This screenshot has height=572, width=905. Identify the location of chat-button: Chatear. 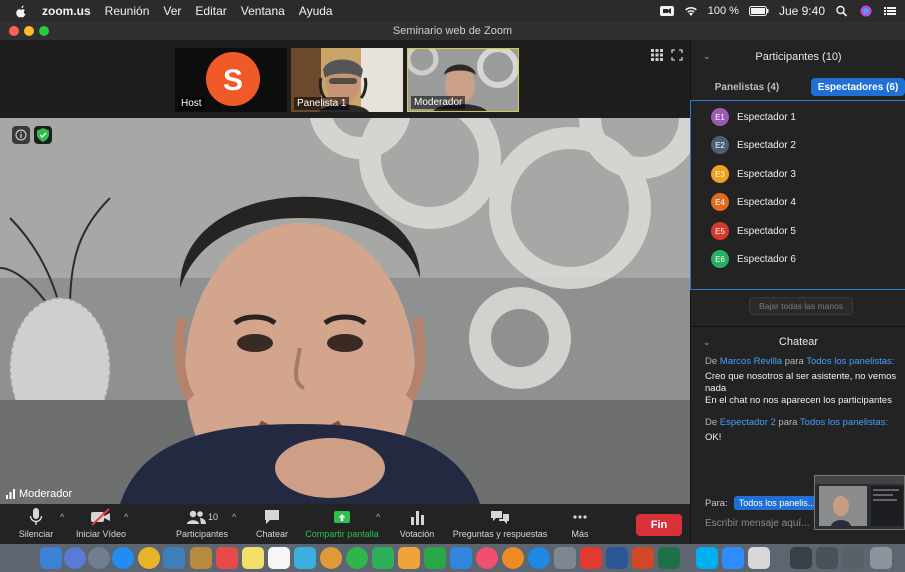
(272, 526).